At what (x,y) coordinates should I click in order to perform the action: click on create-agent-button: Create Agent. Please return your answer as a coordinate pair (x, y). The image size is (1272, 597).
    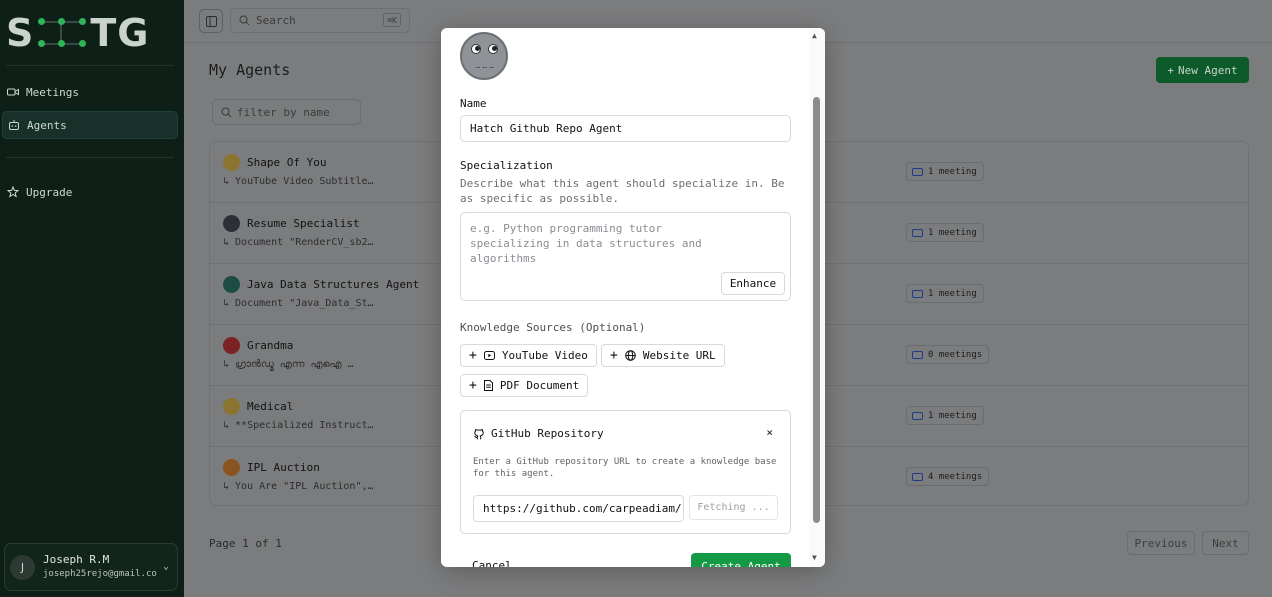
    Looking at the image, I should click on (741, 560).